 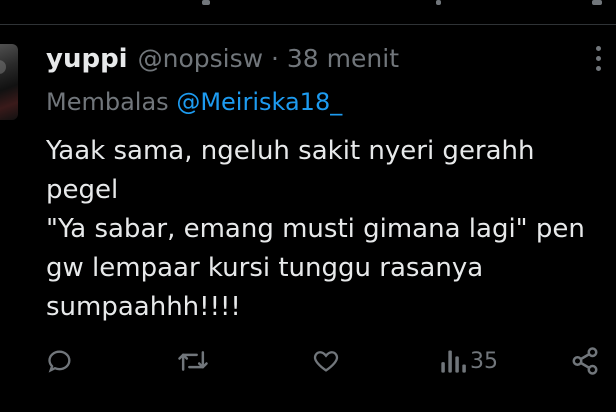 I want to click on comment-icon, so click(x=59, y=361).